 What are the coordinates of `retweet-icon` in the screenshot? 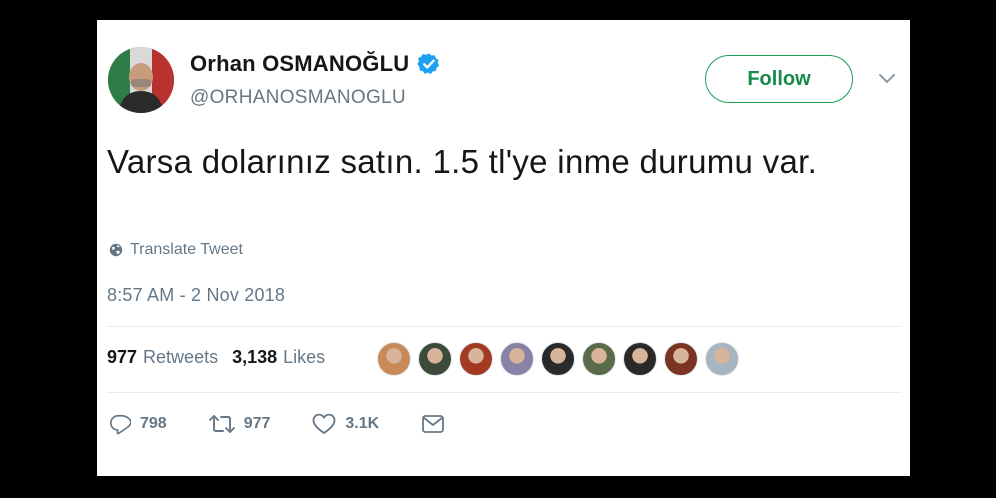 It's located at (221, 424).